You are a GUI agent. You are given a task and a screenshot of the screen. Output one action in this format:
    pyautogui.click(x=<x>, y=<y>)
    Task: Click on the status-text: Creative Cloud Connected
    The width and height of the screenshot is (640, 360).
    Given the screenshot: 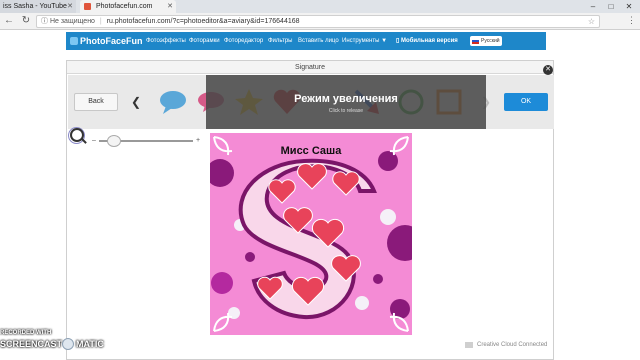 What is the action you would take?
    pyautogui.click(x=512, y=345)
    